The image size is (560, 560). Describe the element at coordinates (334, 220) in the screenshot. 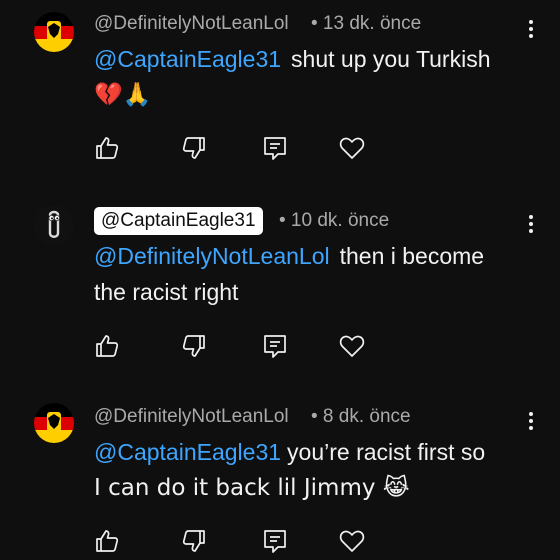

I see `comment-timestamp: • 10 dk. önce` at that location.